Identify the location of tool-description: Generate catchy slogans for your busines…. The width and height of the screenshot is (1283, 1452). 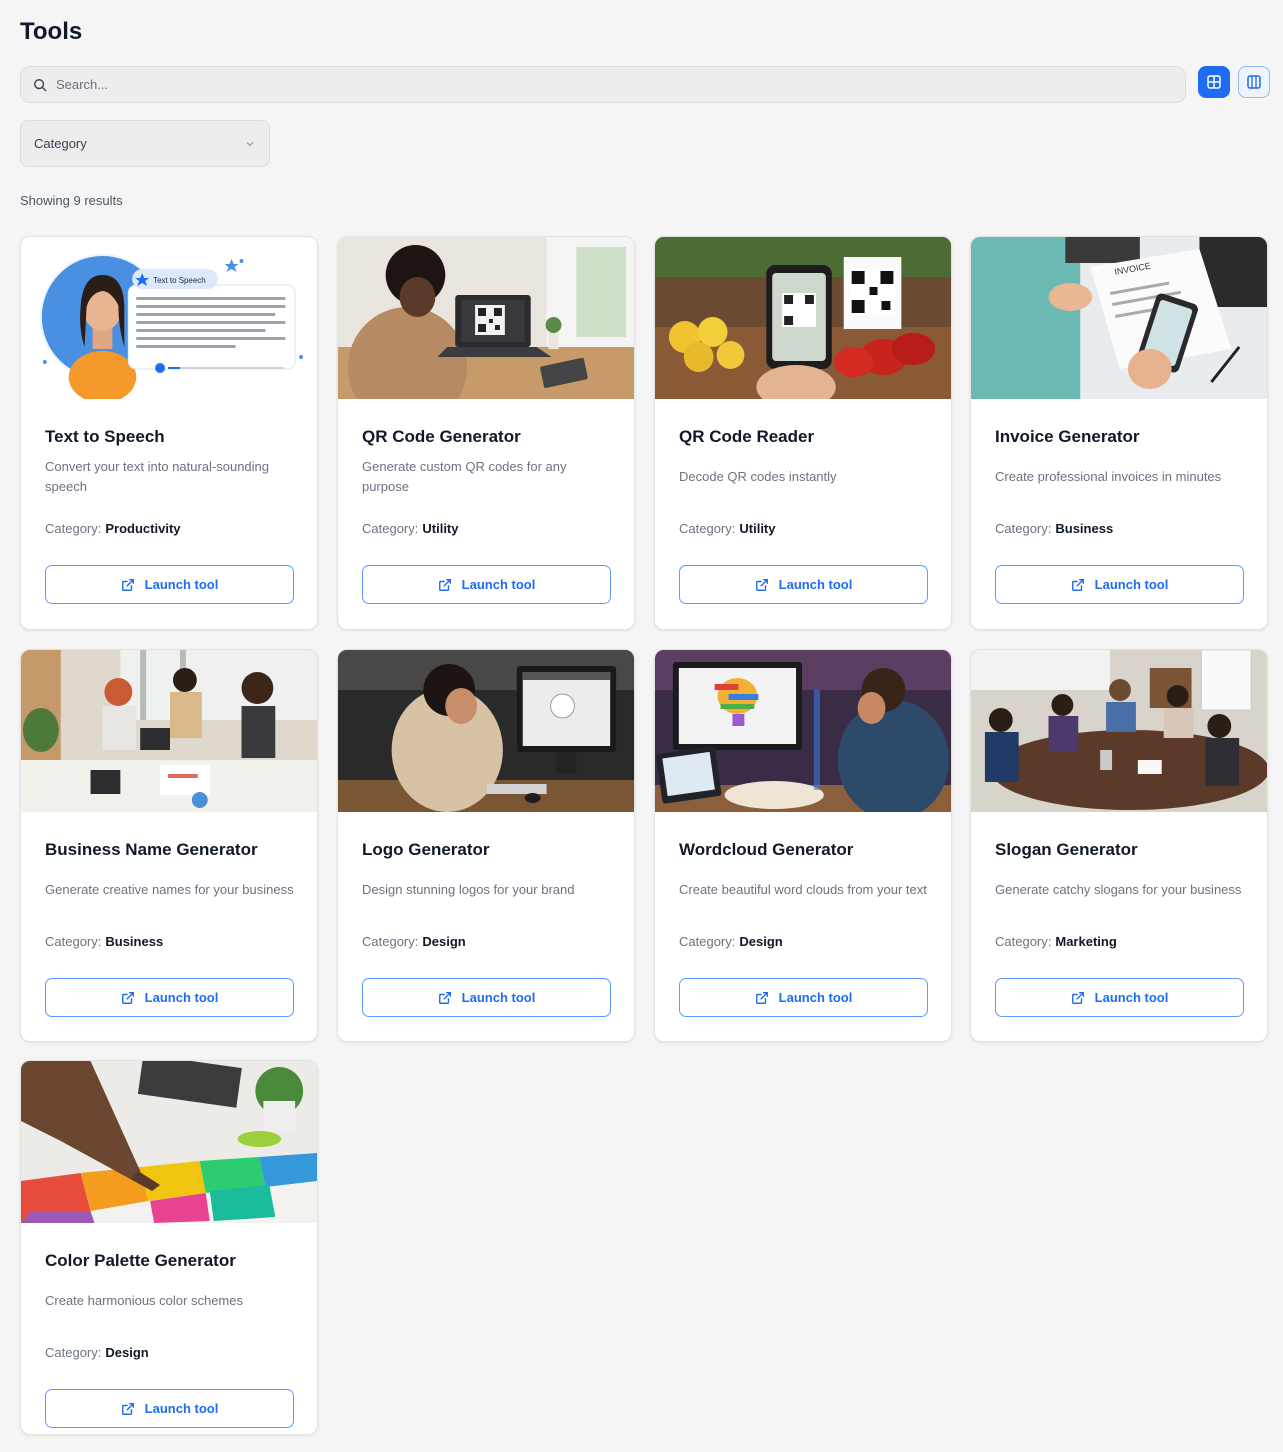
(1118, 889).